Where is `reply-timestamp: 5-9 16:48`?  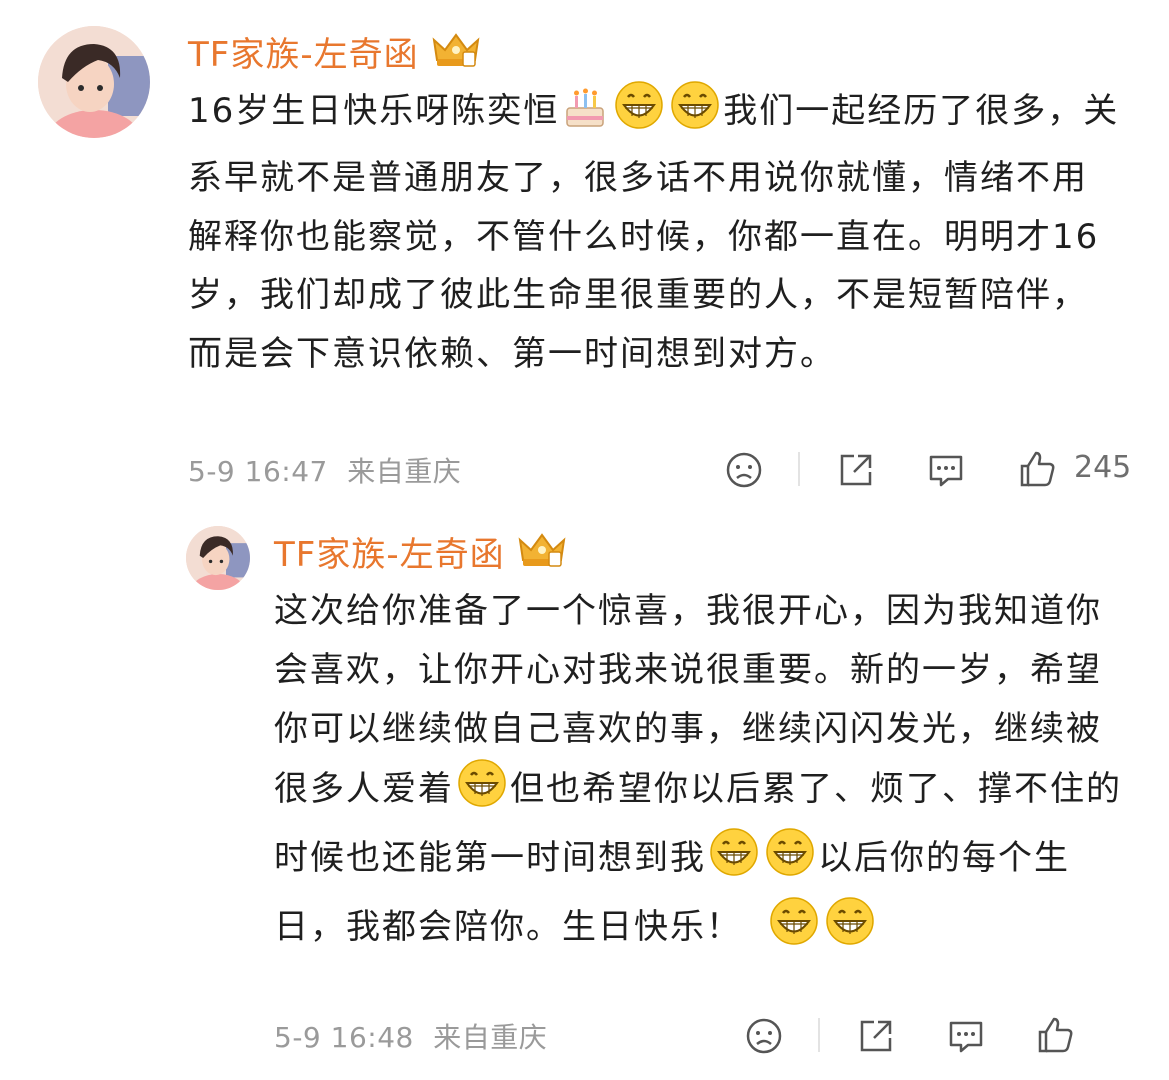
reply-timestamp: 5-9 16:48 is located at coordinates (344, 1037).